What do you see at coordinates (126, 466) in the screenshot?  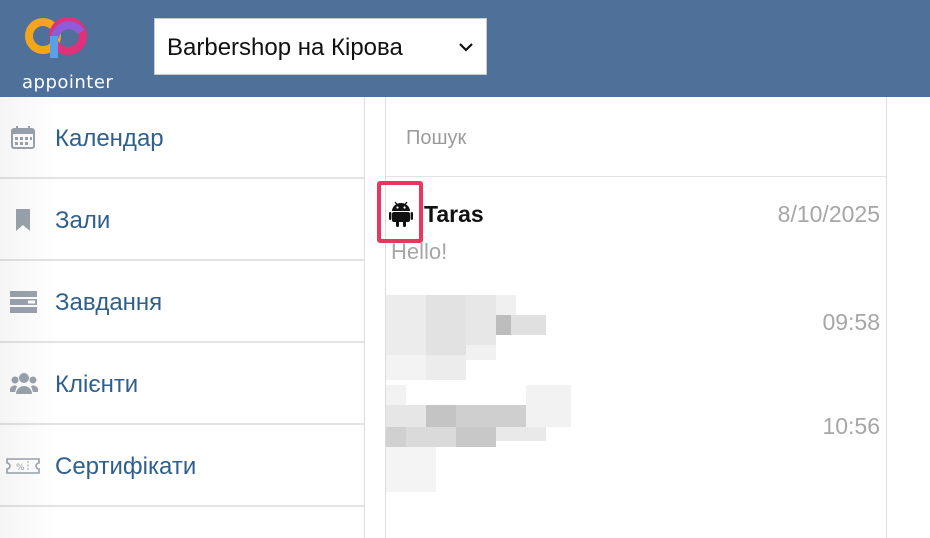 I see `sidebar-item-label: Сертифікати` at bounding box center [126, 466].